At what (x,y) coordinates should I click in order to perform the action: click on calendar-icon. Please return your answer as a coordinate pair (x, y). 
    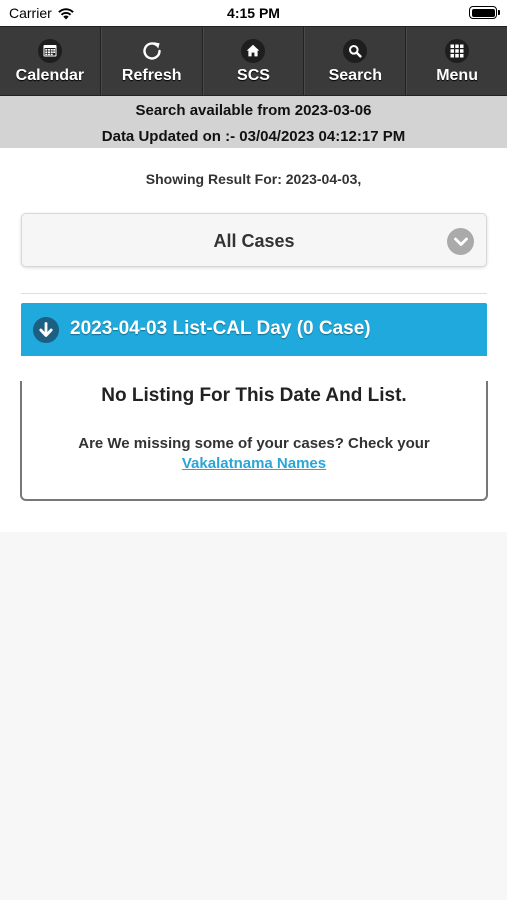
    Looking at the image, I should click on (50, 51).